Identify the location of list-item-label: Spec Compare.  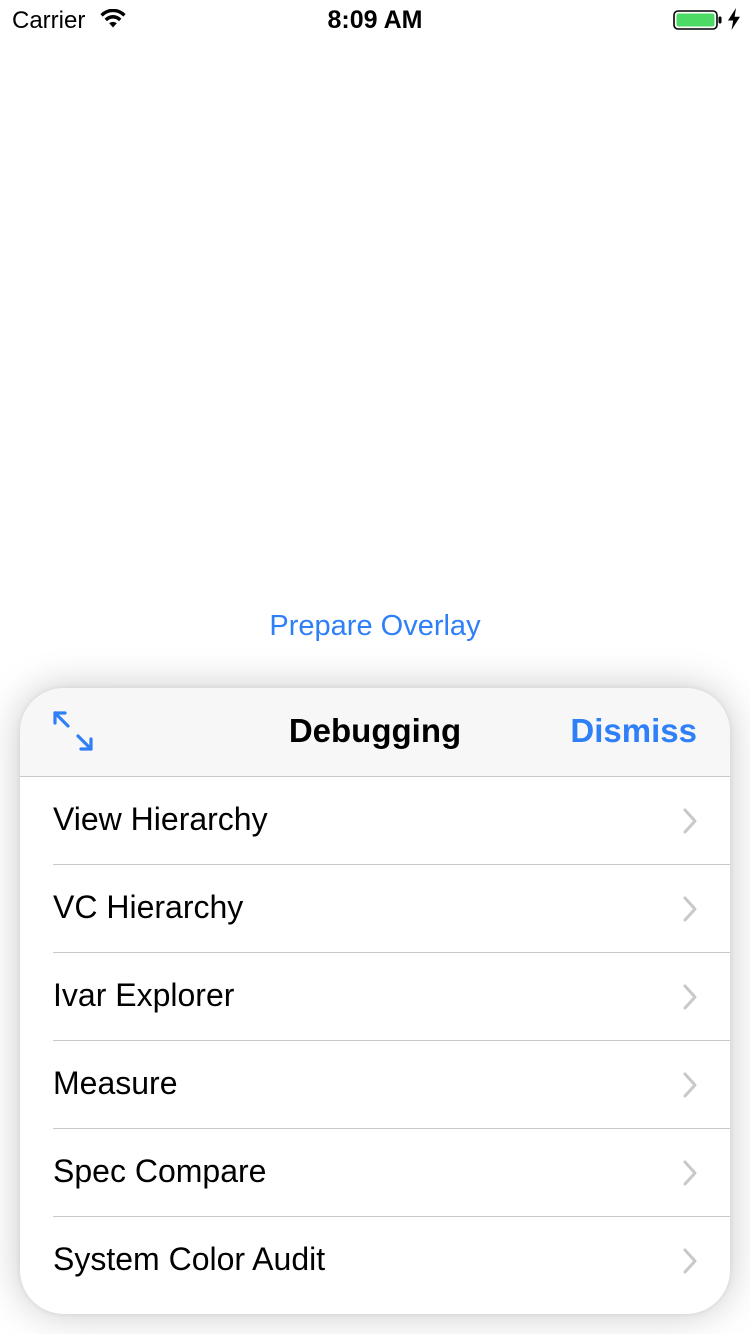
(160, 1171).